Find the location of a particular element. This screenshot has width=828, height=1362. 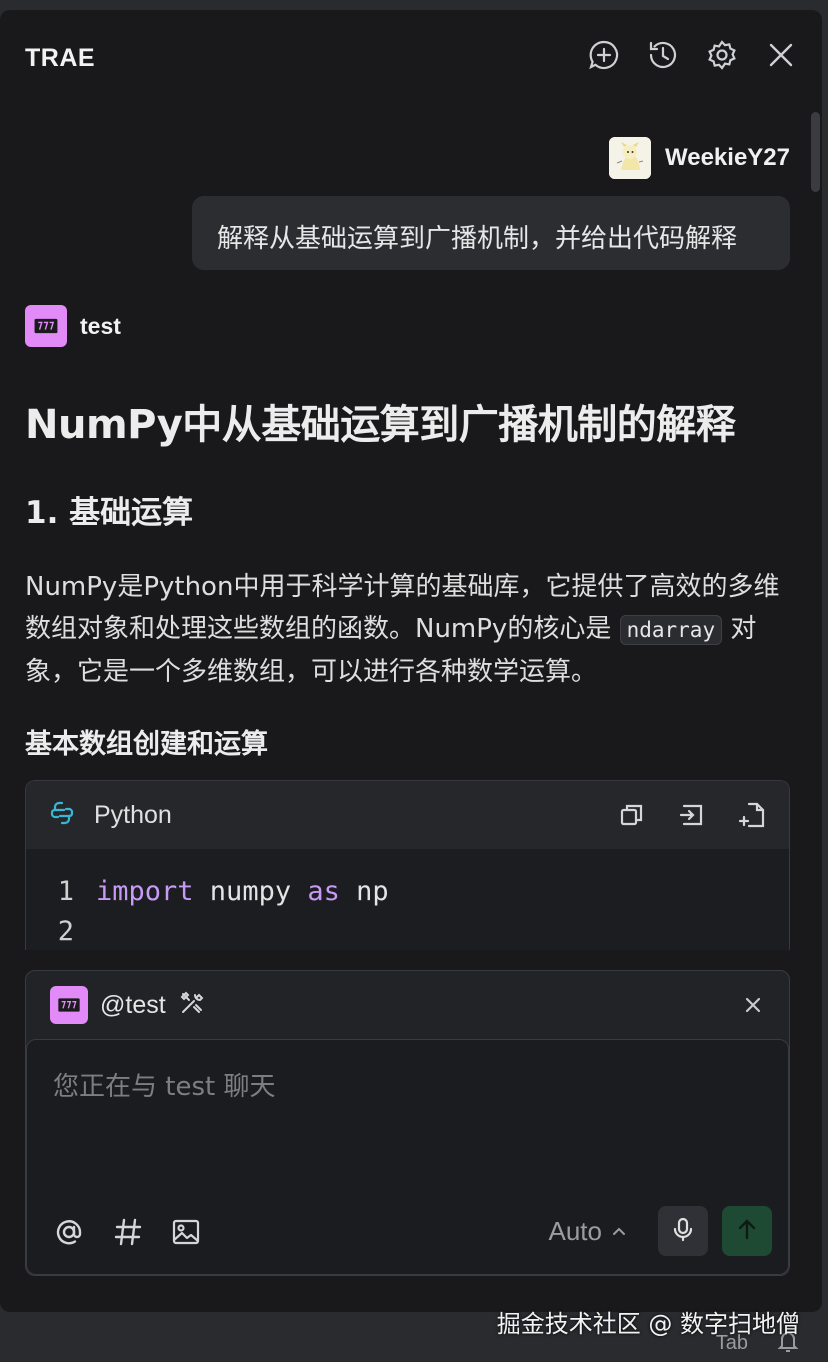

settings-icon is located at coordinates (722, 55).